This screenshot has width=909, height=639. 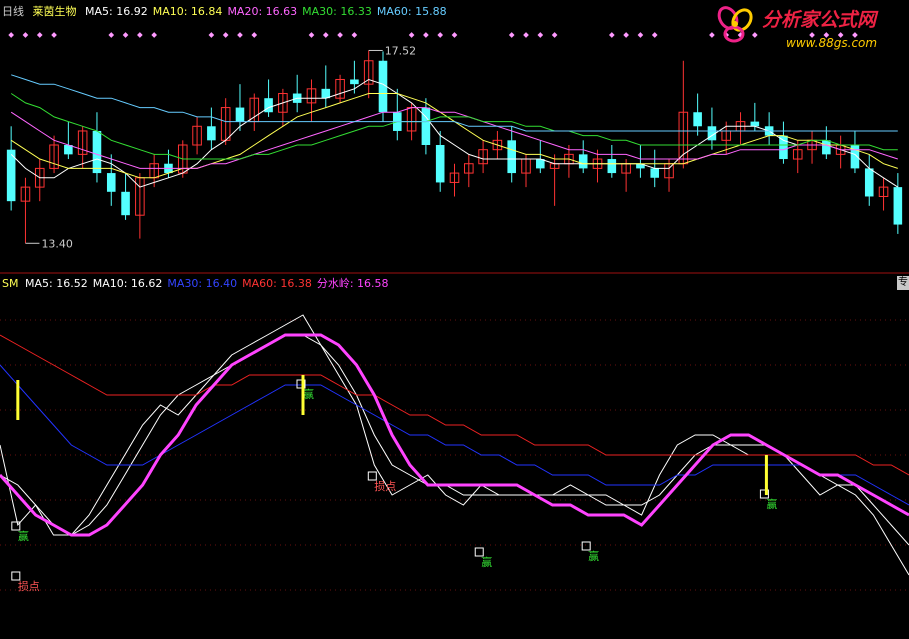 What do you see at coordinates (277, 283) in the screenshot?
I see `legend-sm-ma60: MA60: 16.38` at bounding box center [277, 283].